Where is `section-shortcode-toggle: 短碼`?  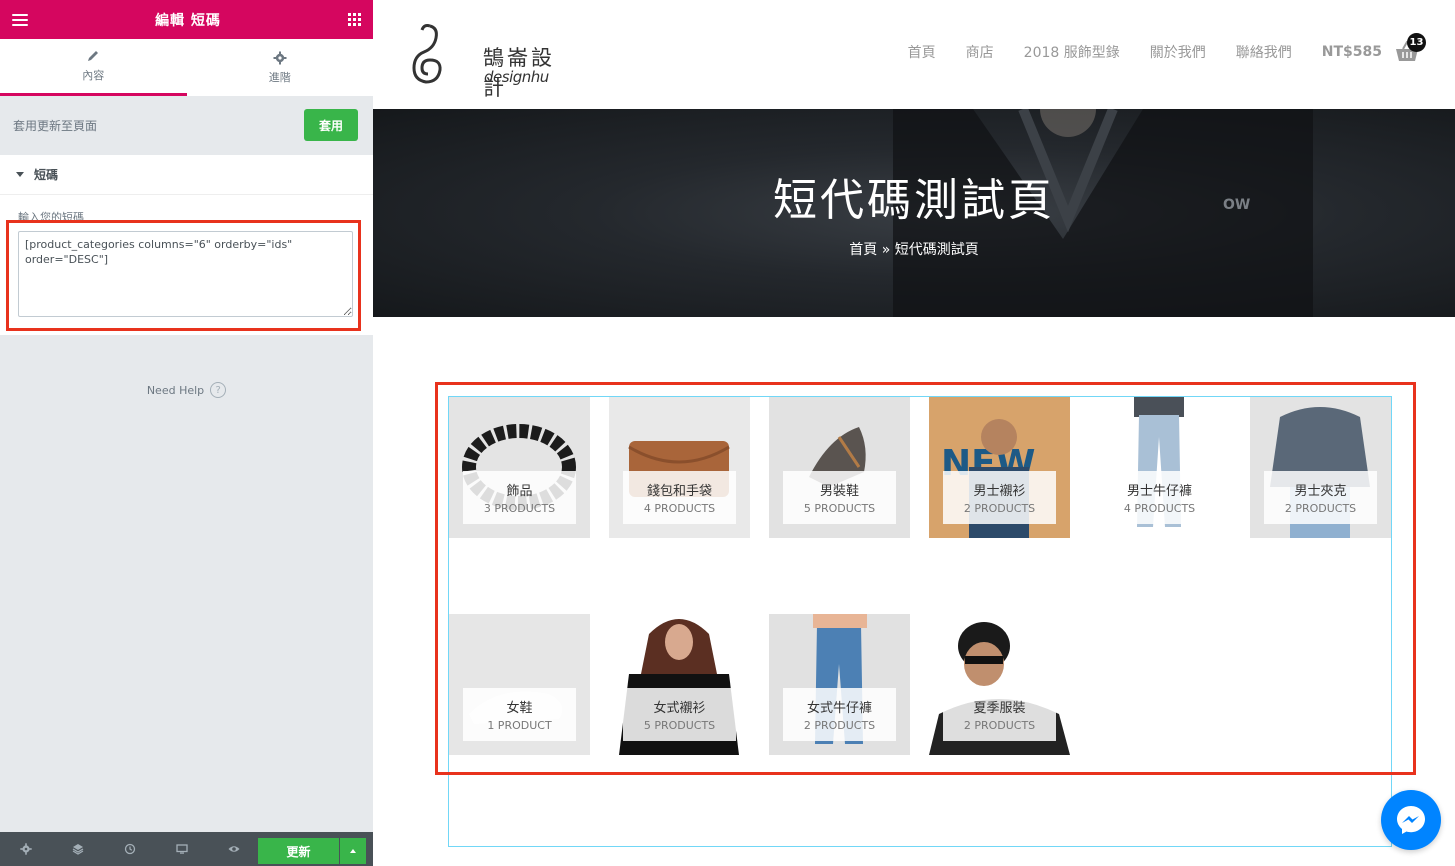 section-shortcode-toggle: 短碼 is located at coordinates (186, 174).